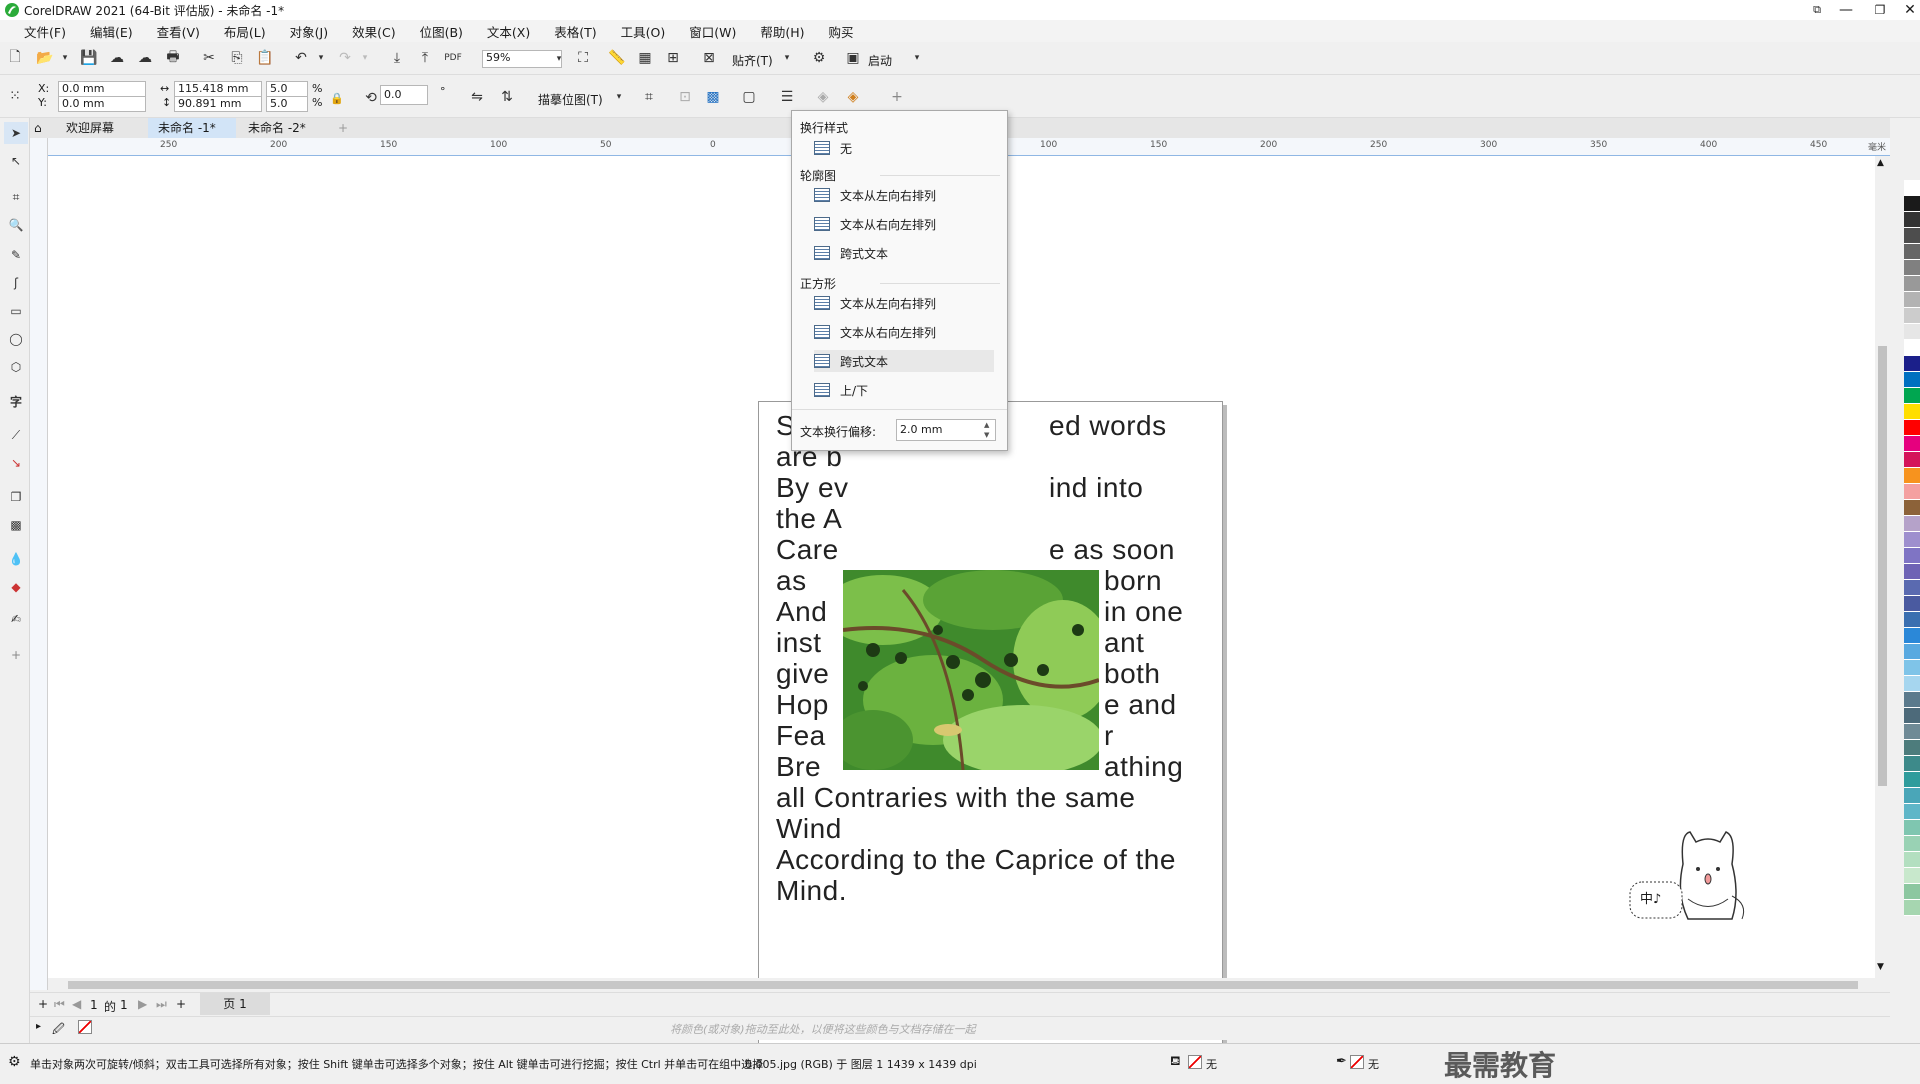 This screenshot has width=1920, height=1084. Describe the element at coordinates (209, 58) in the screenshot. I see `cut-icon: ✂` at that location.